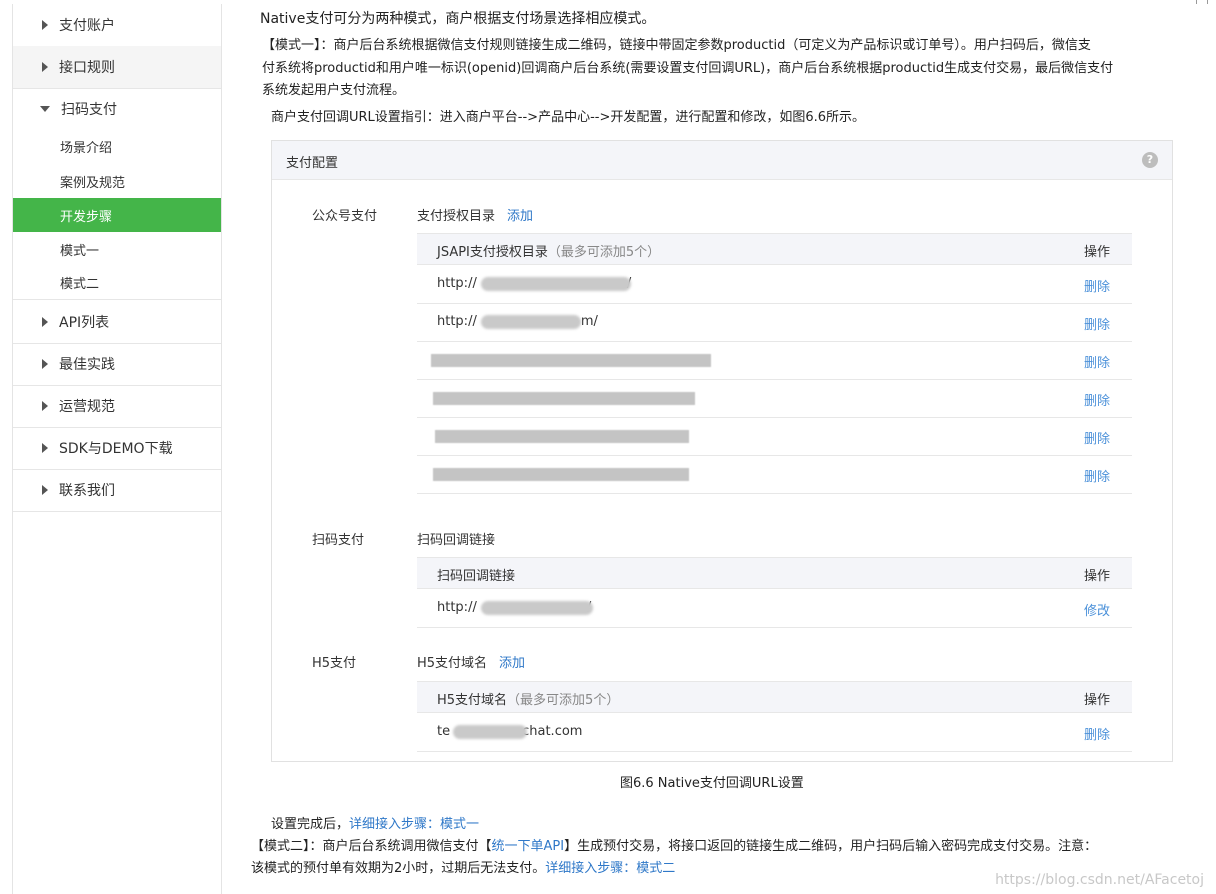  Describe the element at coordinates (774, 732) in the screenshot. I see `table-row: te chat.com 删除` at that location.